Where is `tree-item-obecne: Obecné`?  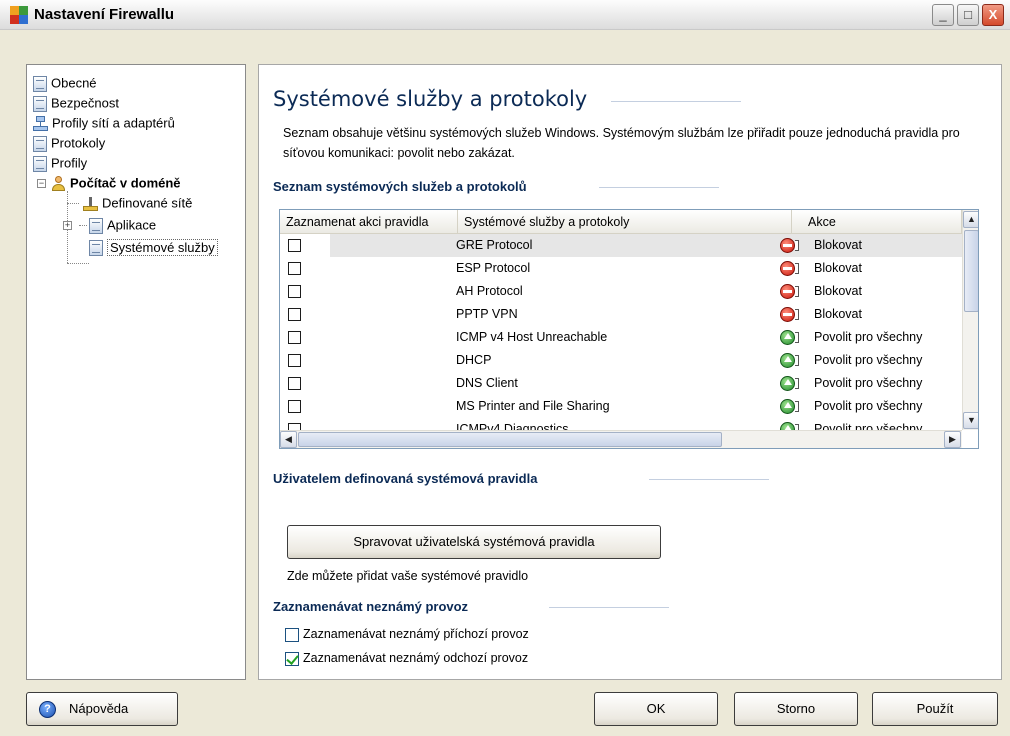 tree-item-obecne: Obecné is located at coordinates (65, 83).